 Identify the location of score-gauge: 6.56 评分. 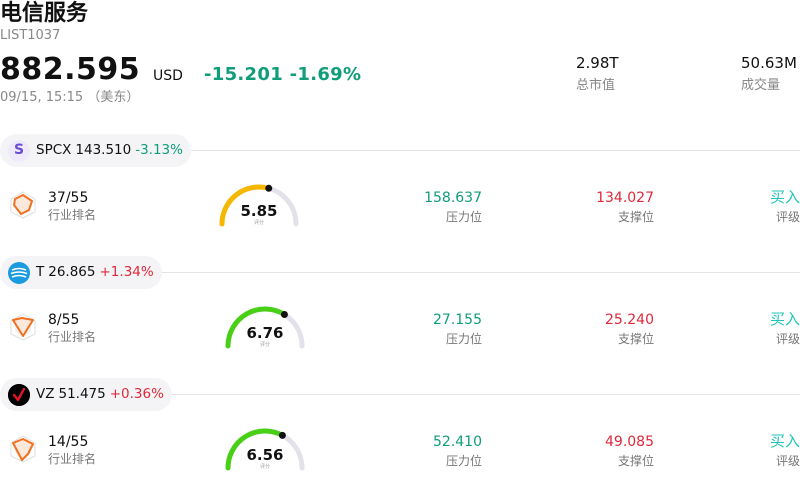
(265, 448).